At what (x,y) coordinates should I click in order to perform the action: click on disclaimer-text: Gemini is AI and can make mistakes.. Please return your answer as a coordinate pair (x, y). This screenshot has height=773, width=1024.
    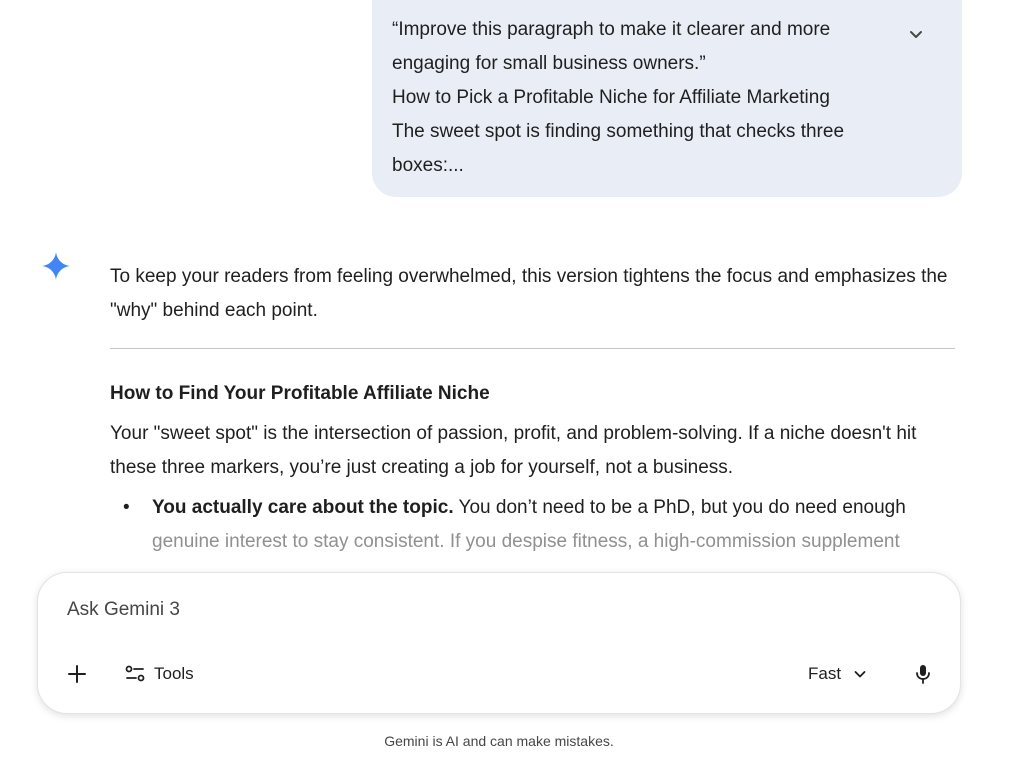
    Looking at the image, I should click on (499, 741).